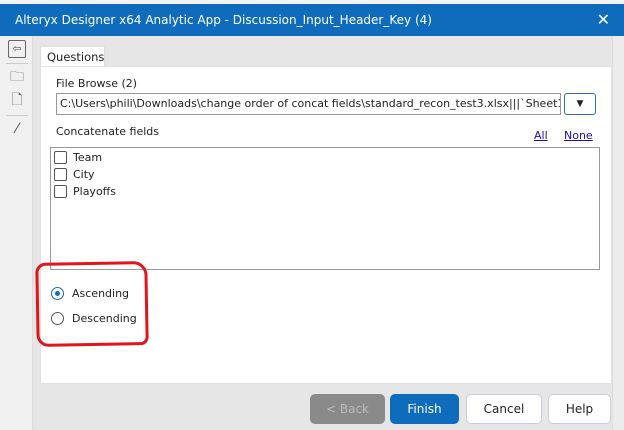 The height and width of the screenshot is (430, 624). What do you see at coordinates (17, 129) in the screenshot?
I see `magic-wand-icon: ⁄` at bounding box center [17, 129].